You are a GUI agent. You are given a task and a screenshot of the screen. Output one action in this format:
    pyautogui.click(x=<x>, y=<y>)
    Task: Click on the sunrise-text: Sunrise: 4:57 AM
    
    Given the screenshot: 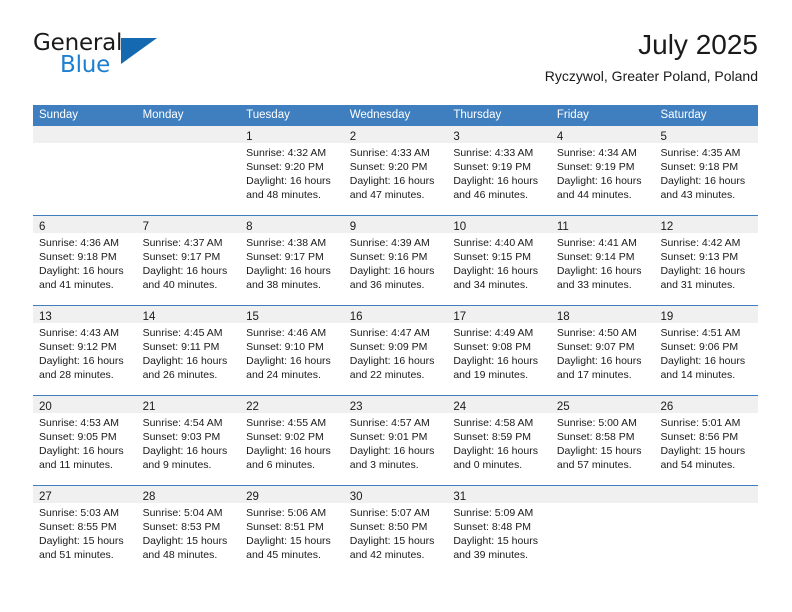 What is the action you would take?
    pyautogui.click(x=389, y=423)
    